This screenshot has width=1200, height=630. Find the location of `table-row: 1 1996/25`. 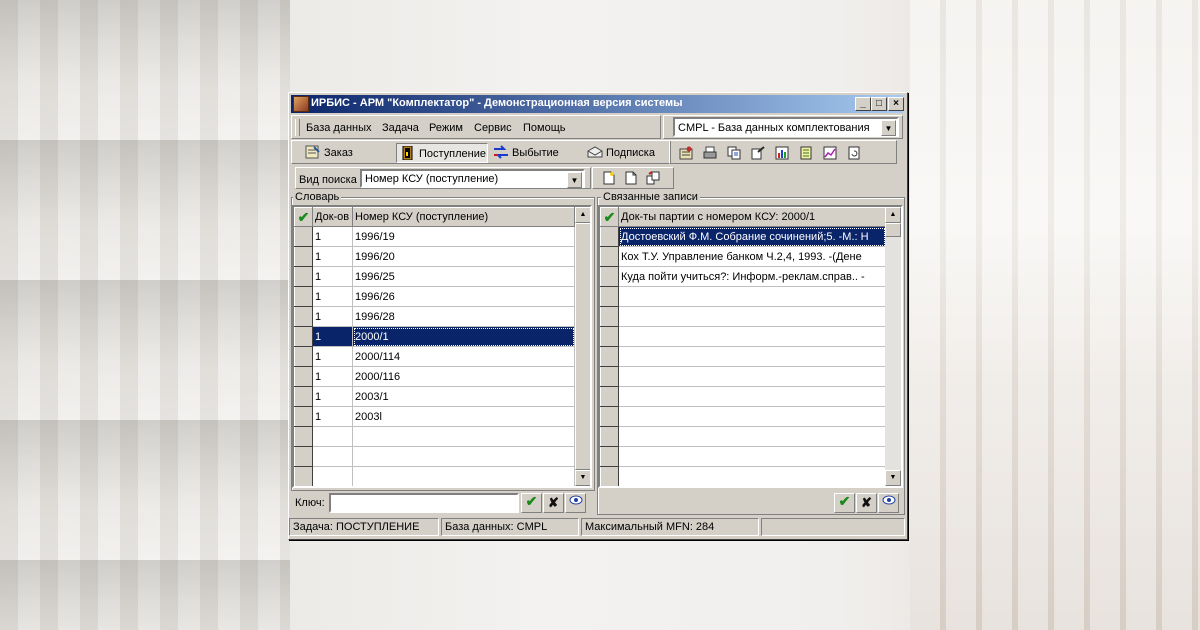

table-row: 1 1996/25 is located at coordinates (434, 276).